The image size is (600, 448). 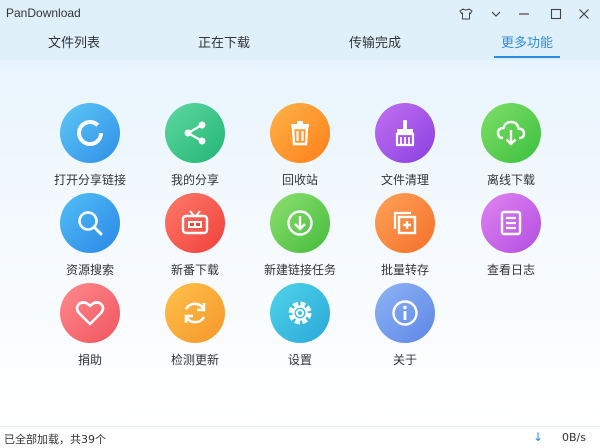 I want to click on feature-label: 打开分享链接, so click(x=89, y=180).